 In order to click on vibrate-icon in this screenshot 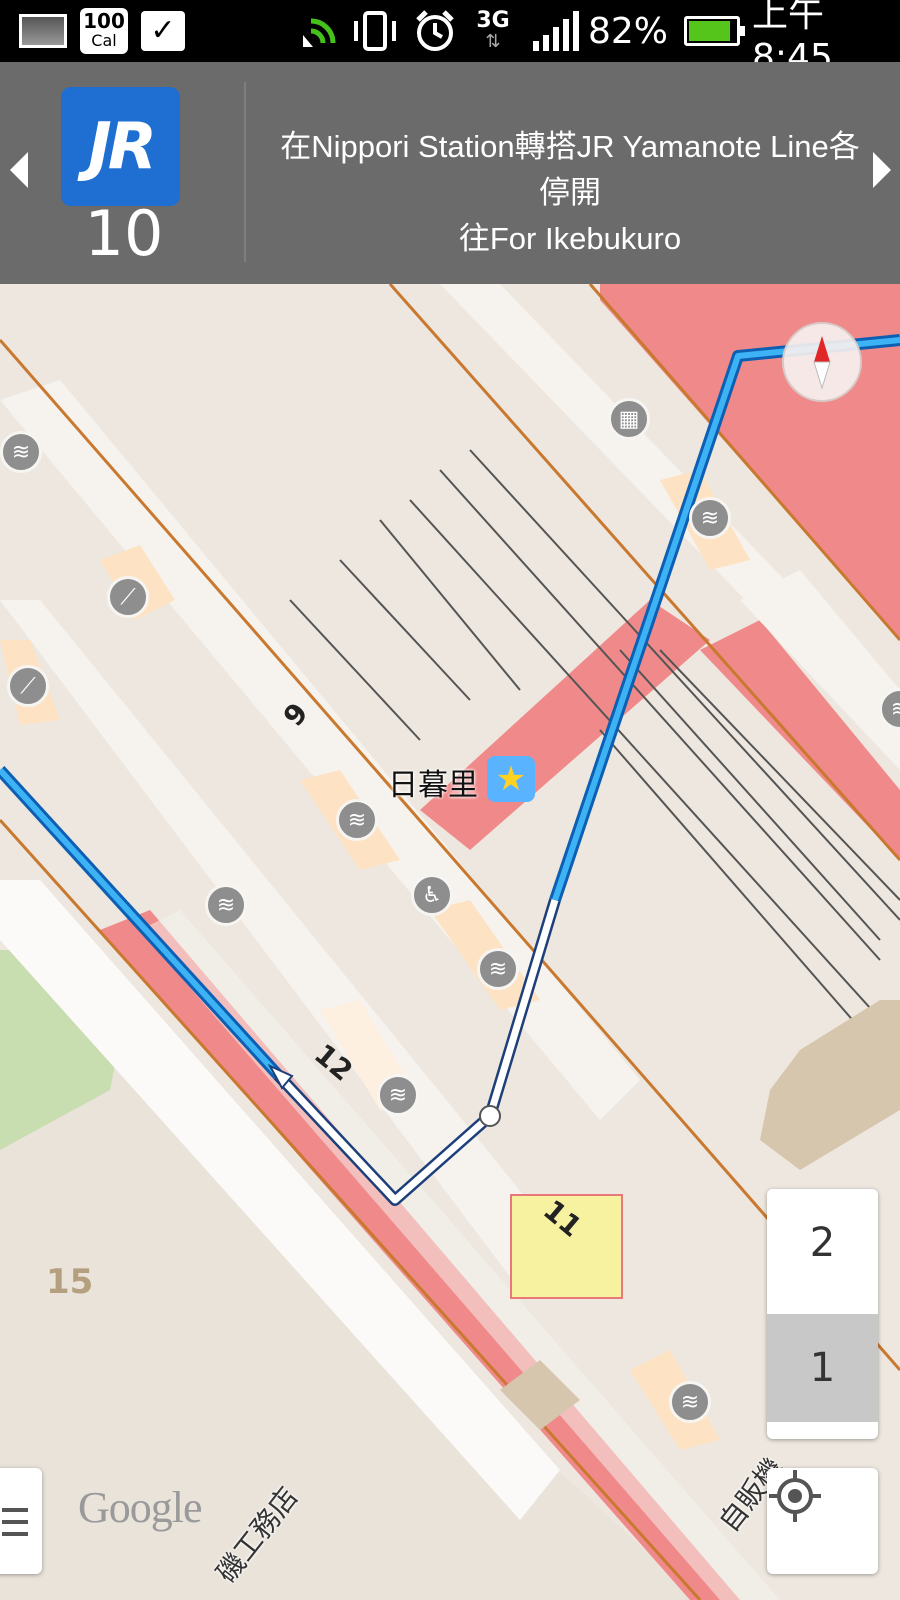, I will do `click(375, 31)`.